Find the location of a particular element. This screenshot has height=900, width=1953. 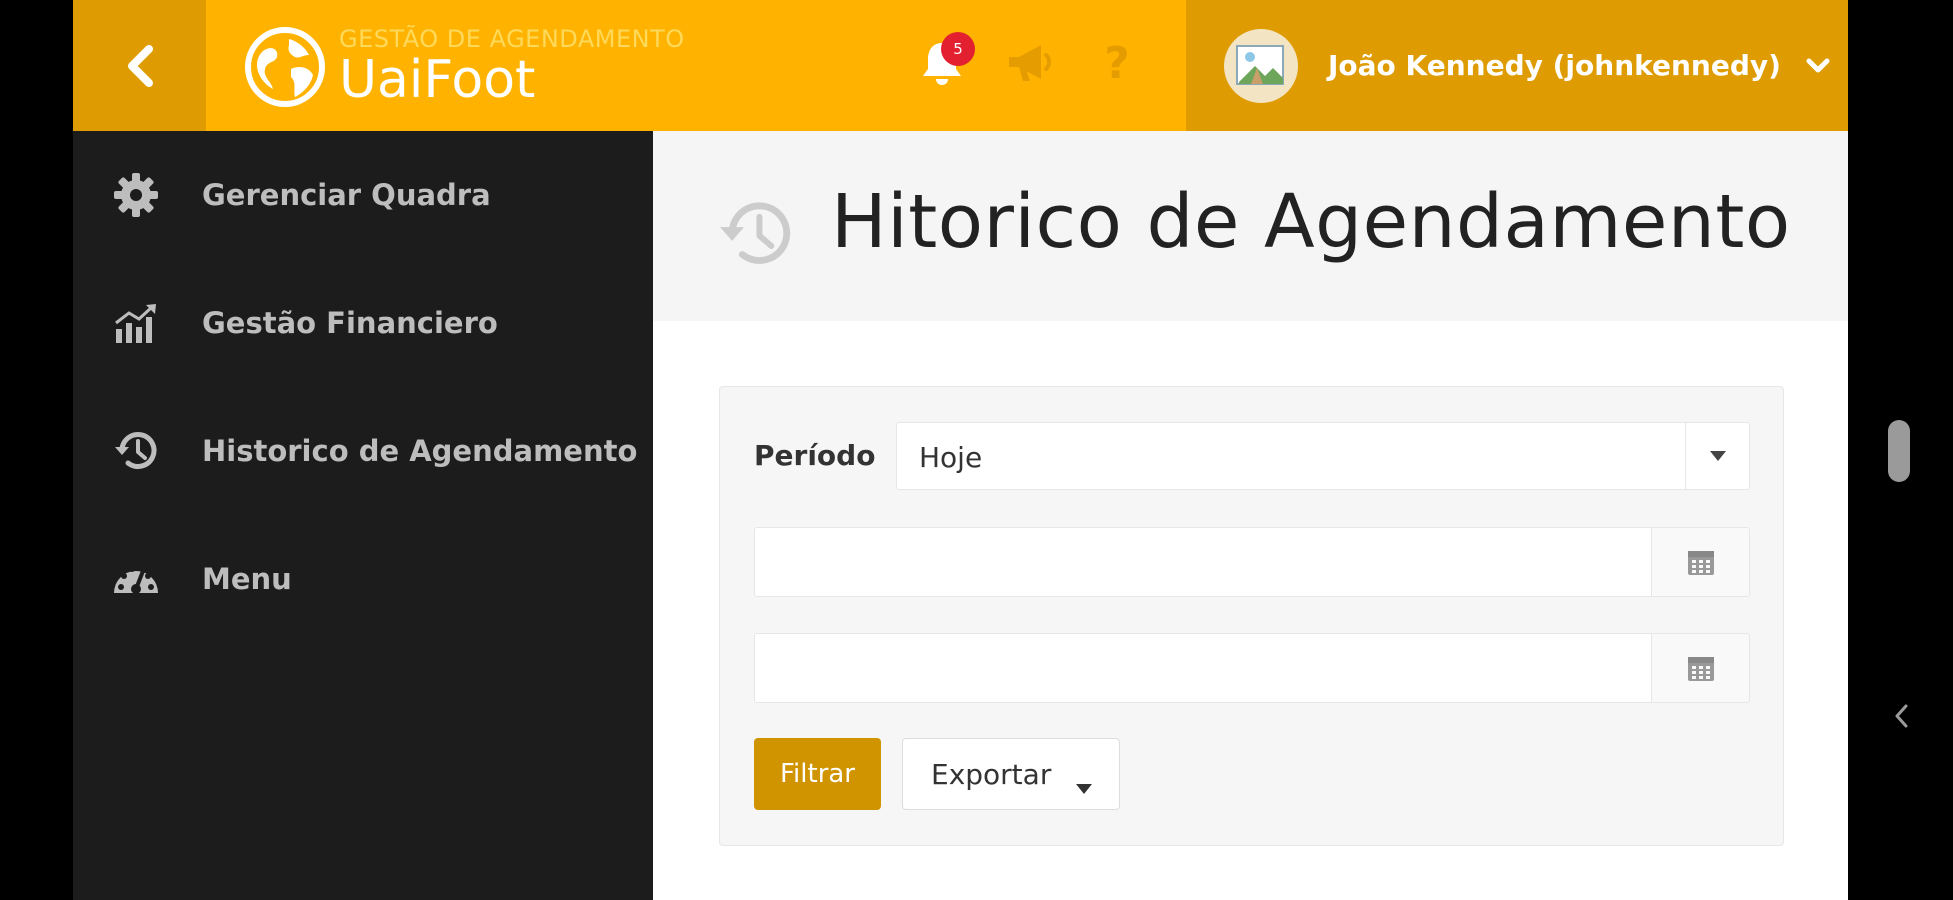

export-label: Exportar is located at coordinates (991, 774).